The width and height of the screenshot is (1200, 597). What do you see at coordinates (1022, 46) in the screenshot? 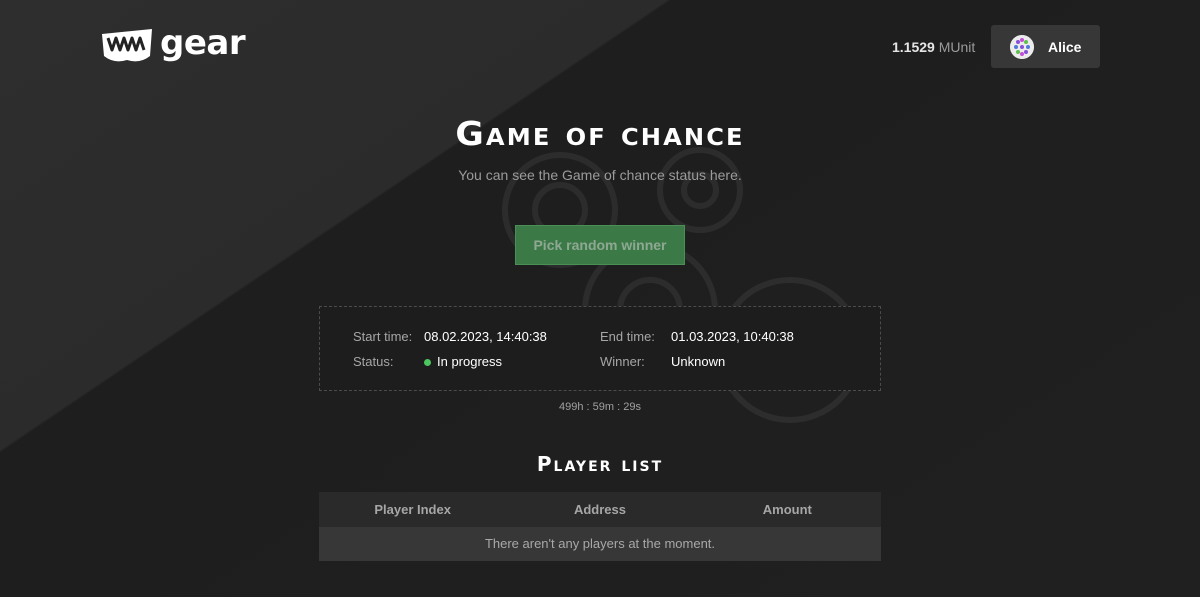
I see `avatar-icon` at bounding box center [1022, 46].